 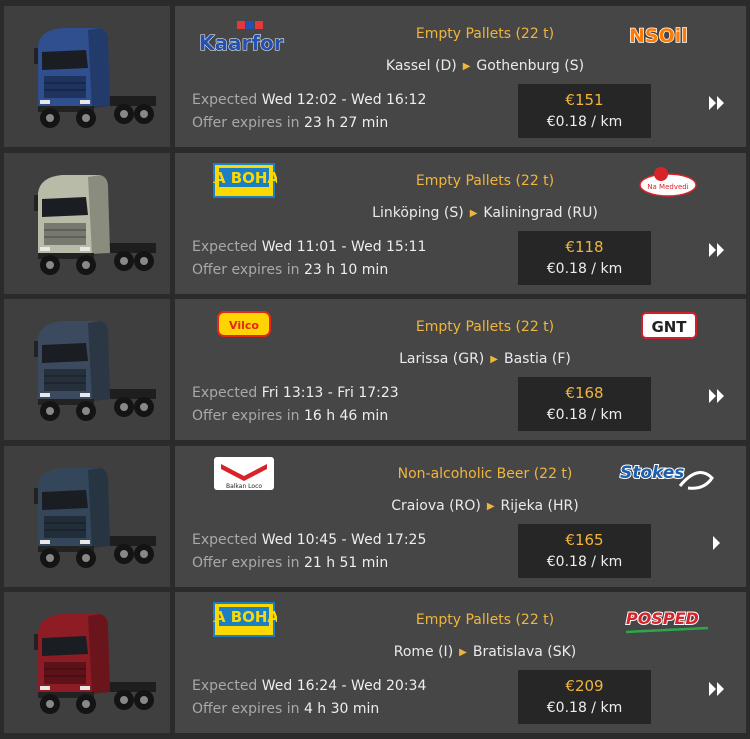 I want to click on origin-city: Kassel (D), so click(x=421, y=66).